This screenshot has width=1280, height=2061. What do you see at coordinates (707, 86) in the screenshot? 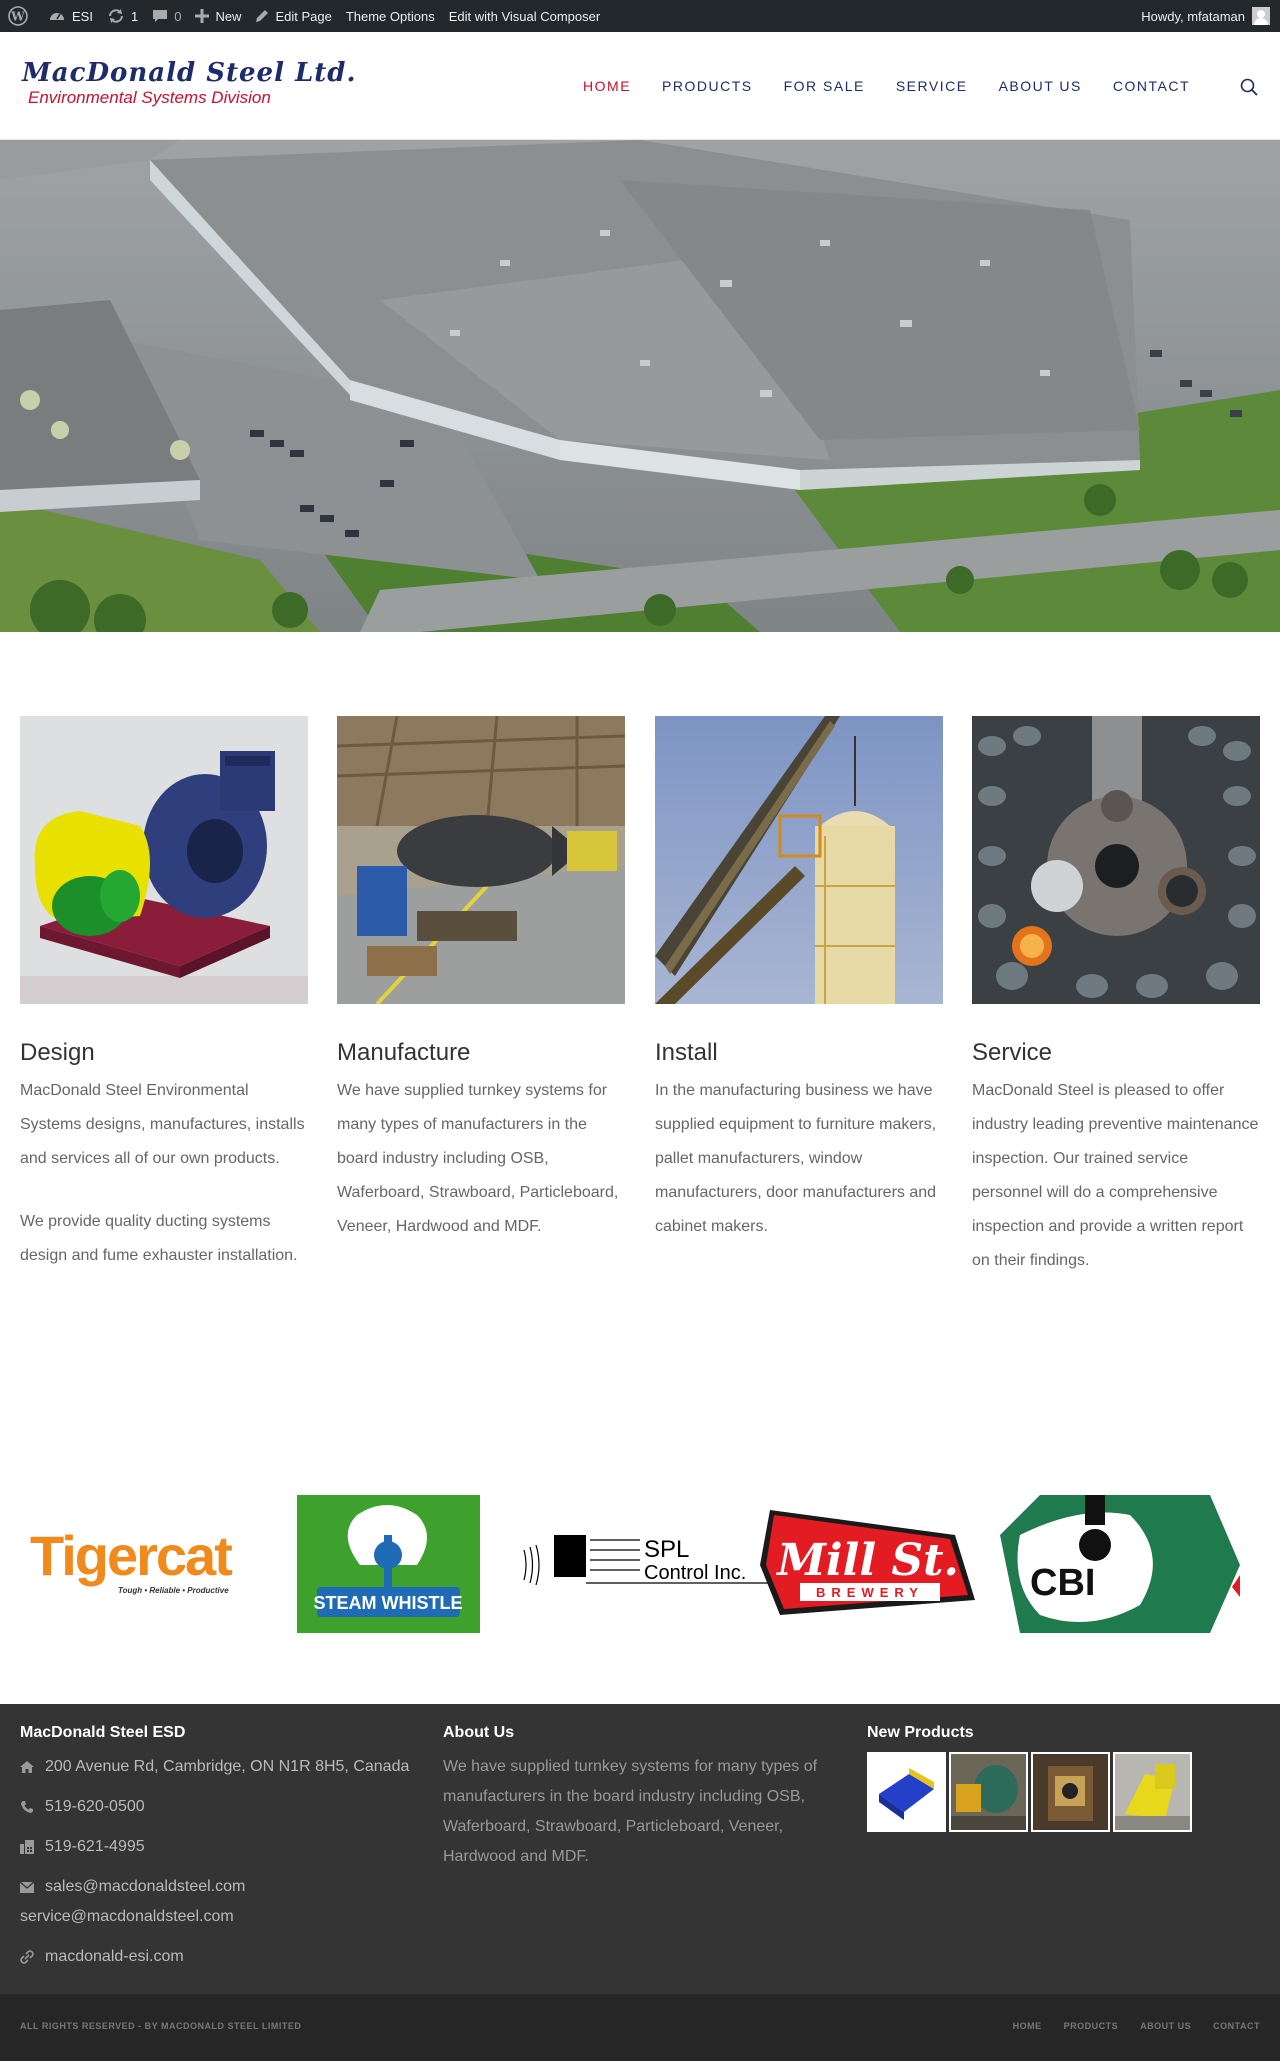
I see `nav-products: PRODUCTS` at bounding box center [707, 86].